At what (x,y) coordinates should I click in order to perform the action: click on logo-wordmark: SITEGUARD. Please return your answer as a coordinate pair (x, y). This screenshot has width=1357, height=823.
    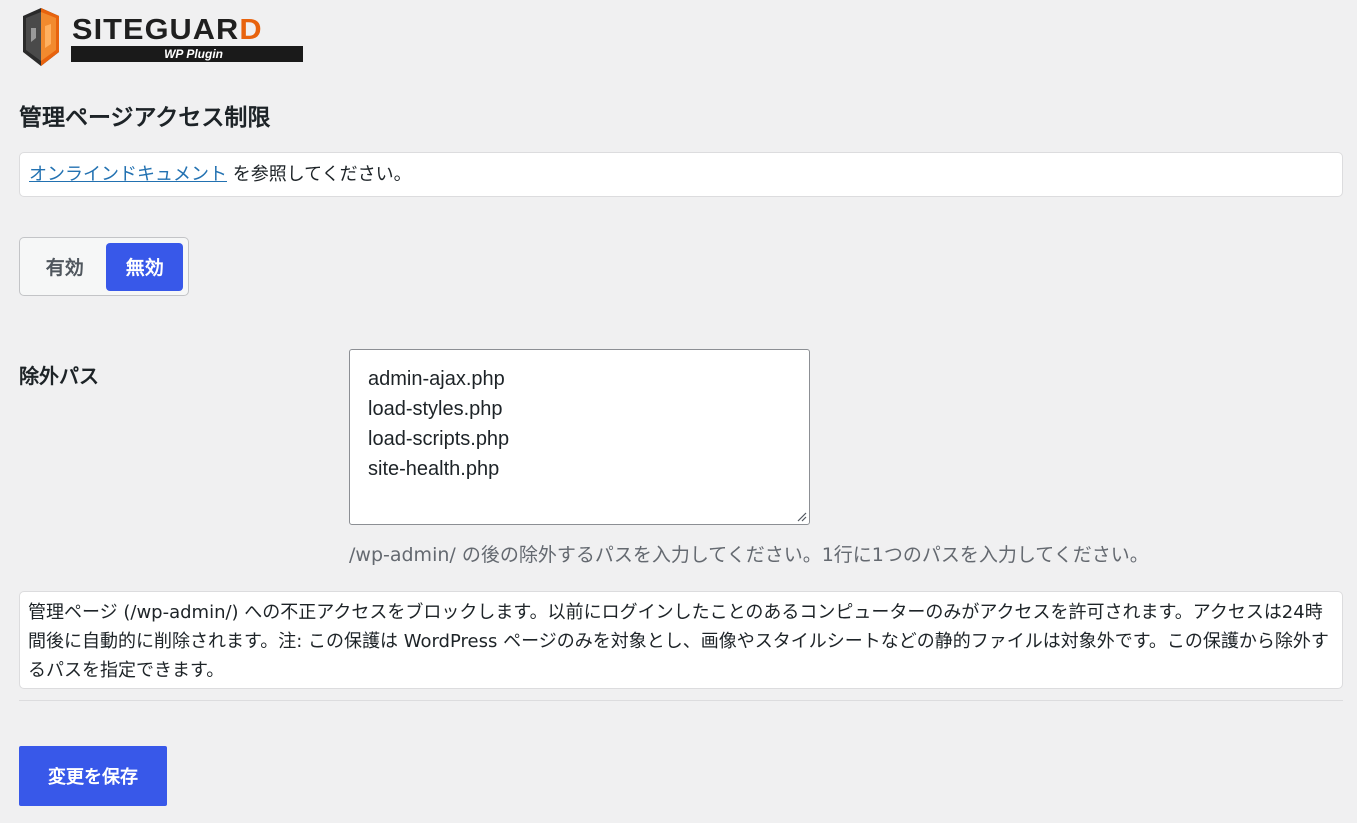
    Looking at the image, I should click on (167, 30).